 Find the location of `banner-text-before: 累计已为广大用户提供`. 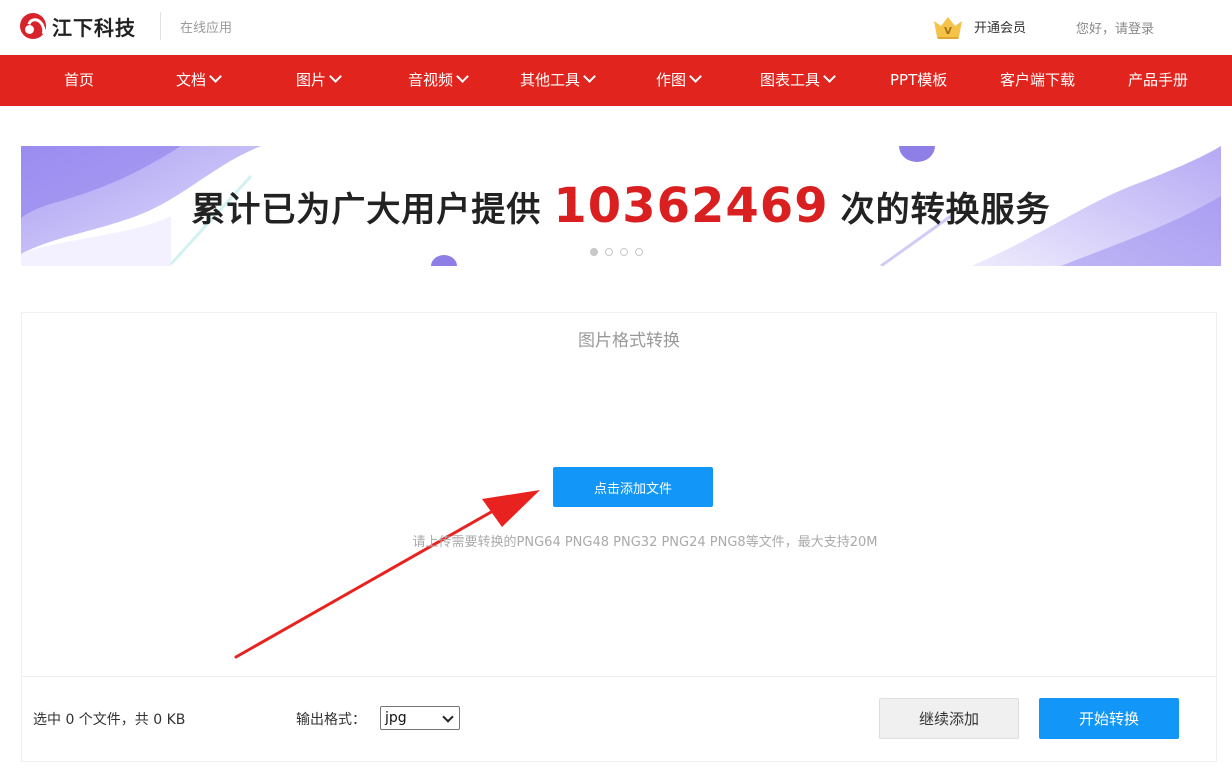

banner-text-before: 累计已为广大用户提供 is located at coordinates (366, 209).